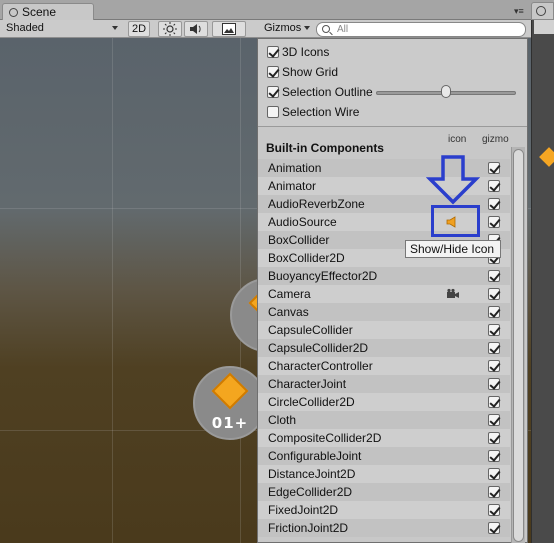 Image resolution: width=554 pixels, height=543 pixels. Describe the element at coordinates (48, 11) in the screenshot. I see `tab-scene: Scene` at that location.